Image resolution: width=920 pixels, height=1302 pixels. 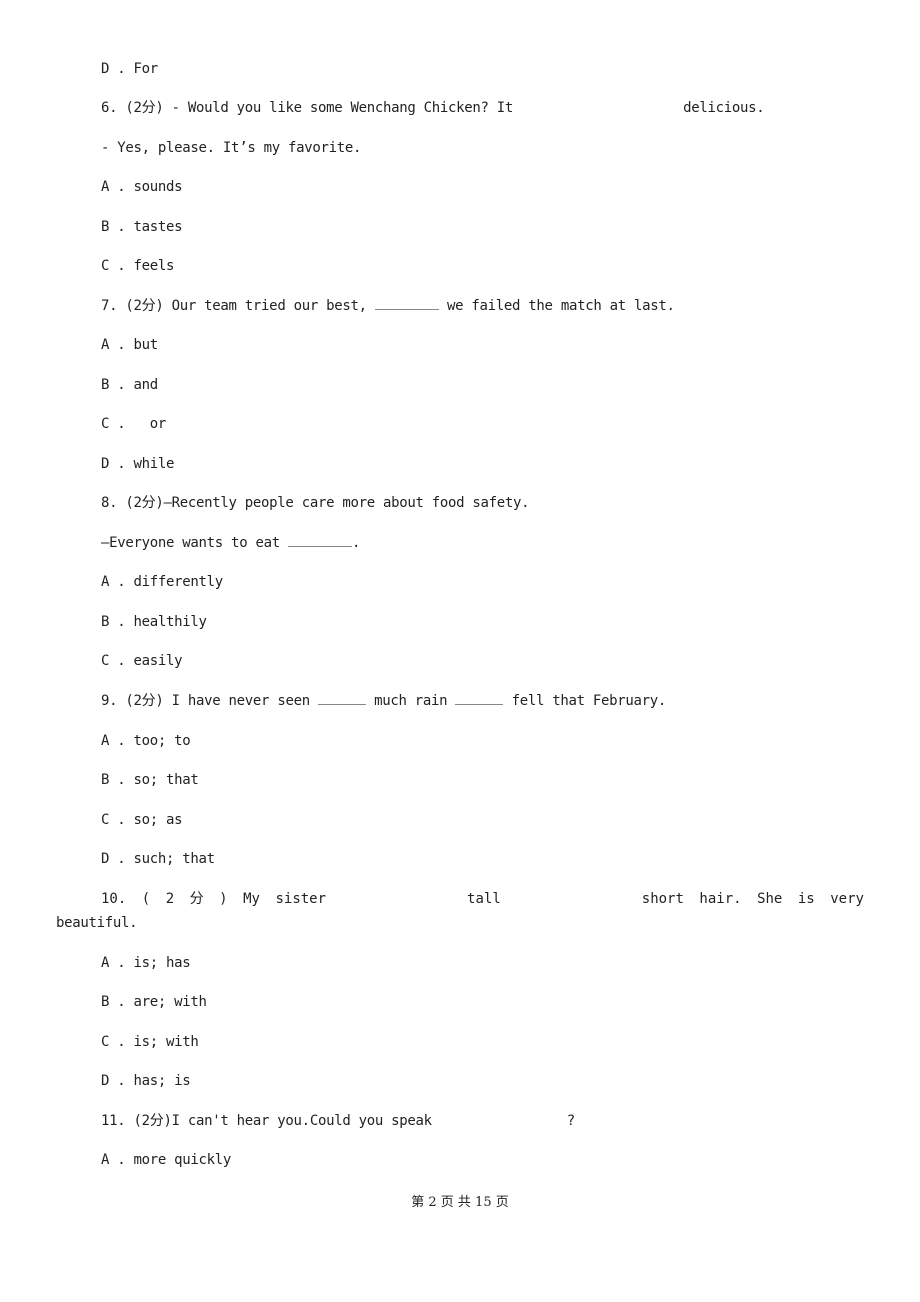 What do you see at coordinates (223, 899) in the screenshot?
I see `question-score-close: )` at bounding box center [223, 899].